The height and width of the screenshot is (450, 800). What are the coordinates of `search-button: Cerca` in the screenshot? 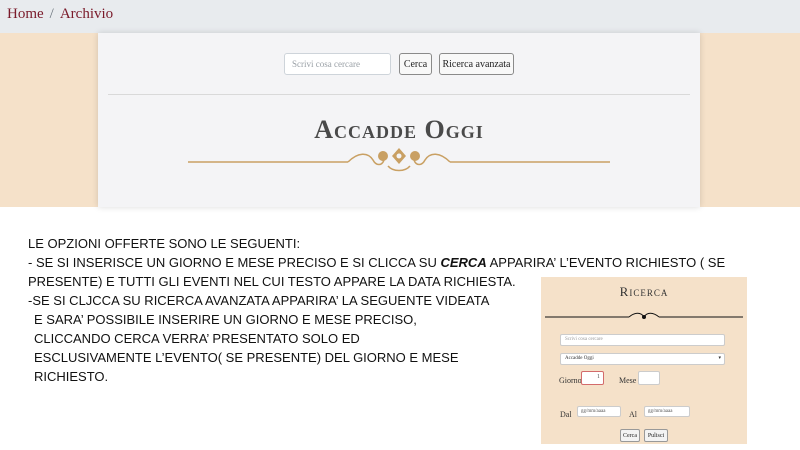 It's located at (415, 64).